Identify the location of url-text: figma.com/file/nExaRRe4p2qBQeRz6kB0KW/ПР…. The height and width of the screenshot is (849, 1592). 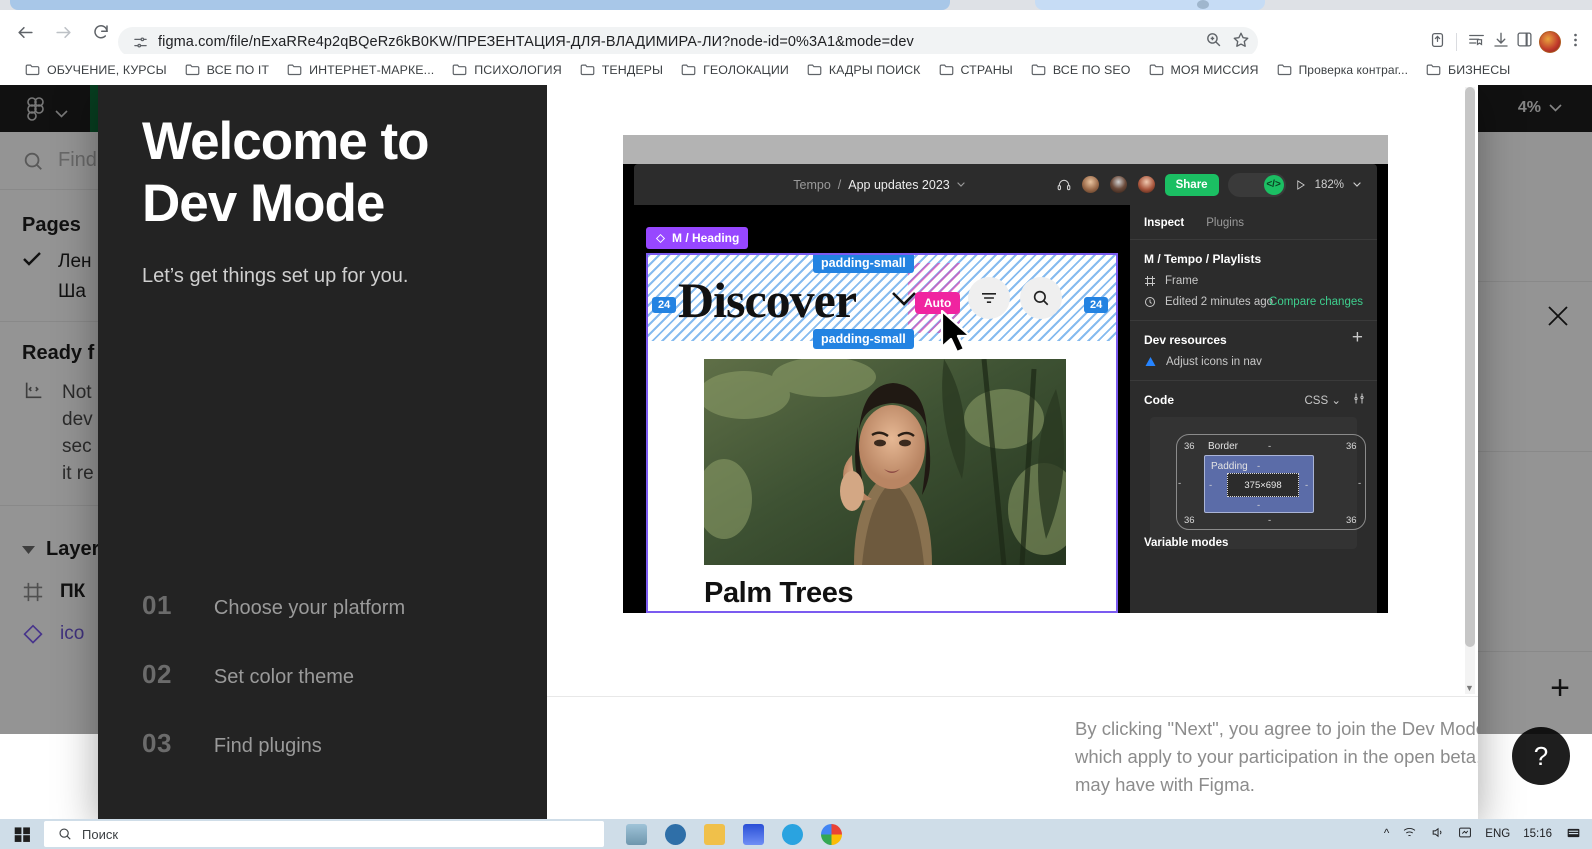
(536, 42).